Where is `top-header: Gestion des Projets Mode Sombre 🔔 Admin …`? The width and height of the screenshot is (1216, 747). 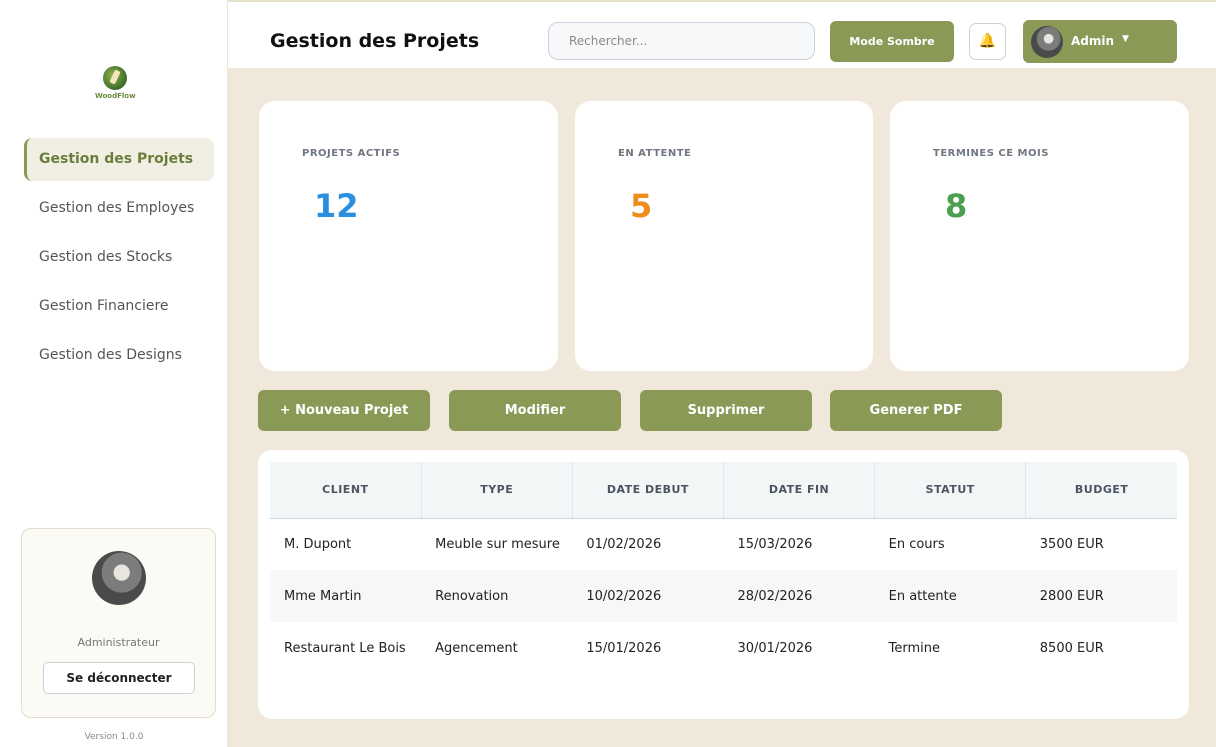
top-header: Gestion des Projets Mode Sombre 🔔 Admin … is located at coordinates (722, 34).